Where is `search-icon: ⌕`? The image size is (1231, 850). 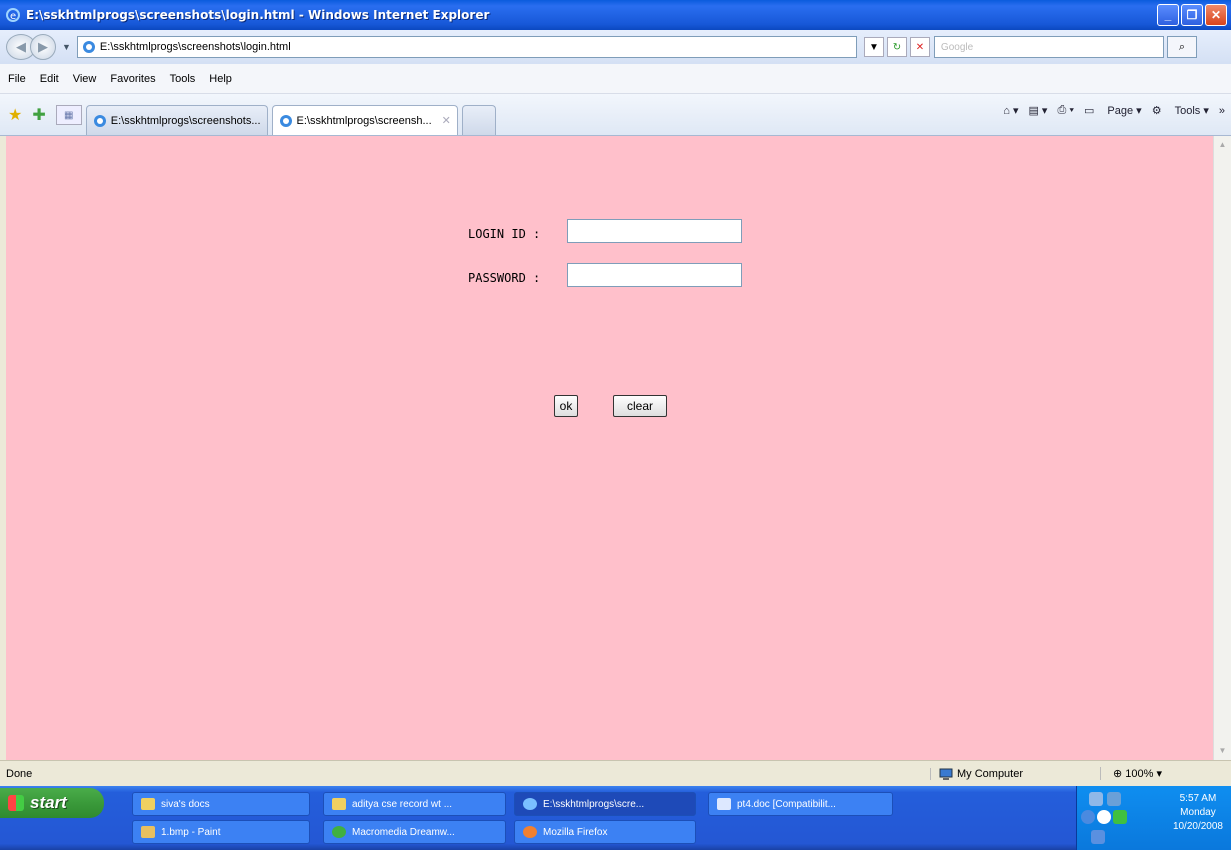
search-icon: ⌕ is located at coordinates (1181, 47).